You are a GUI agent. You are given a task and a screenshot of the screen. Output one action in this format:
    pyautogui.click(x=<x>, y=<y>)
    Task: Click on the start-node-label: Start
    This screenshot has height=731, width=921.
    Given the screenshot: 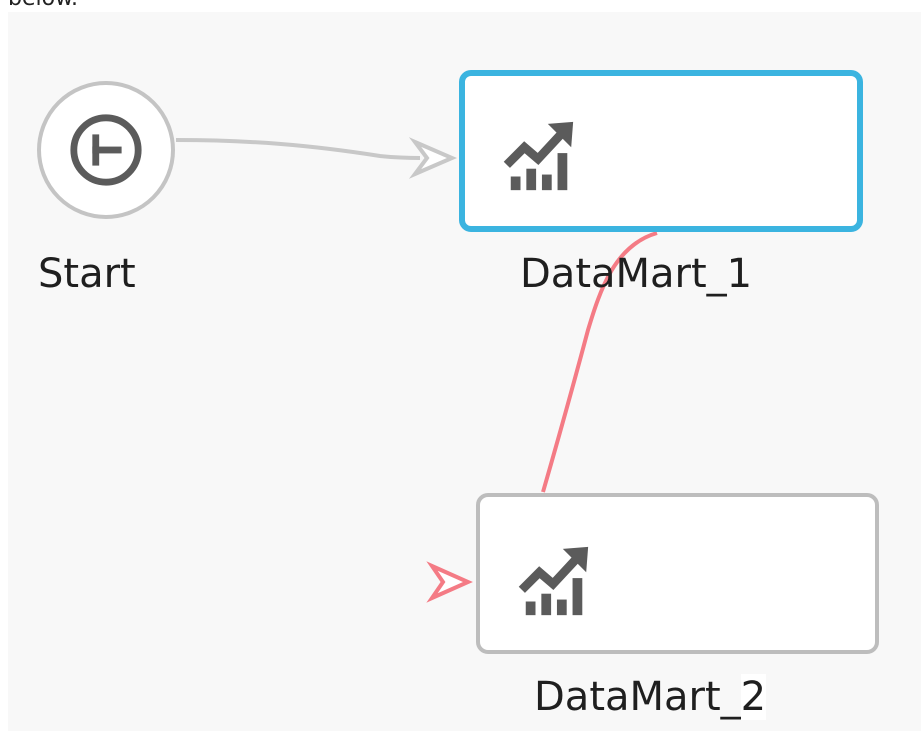 What is the action you would take?
    pyautogui.click(x=87, y=274)
    